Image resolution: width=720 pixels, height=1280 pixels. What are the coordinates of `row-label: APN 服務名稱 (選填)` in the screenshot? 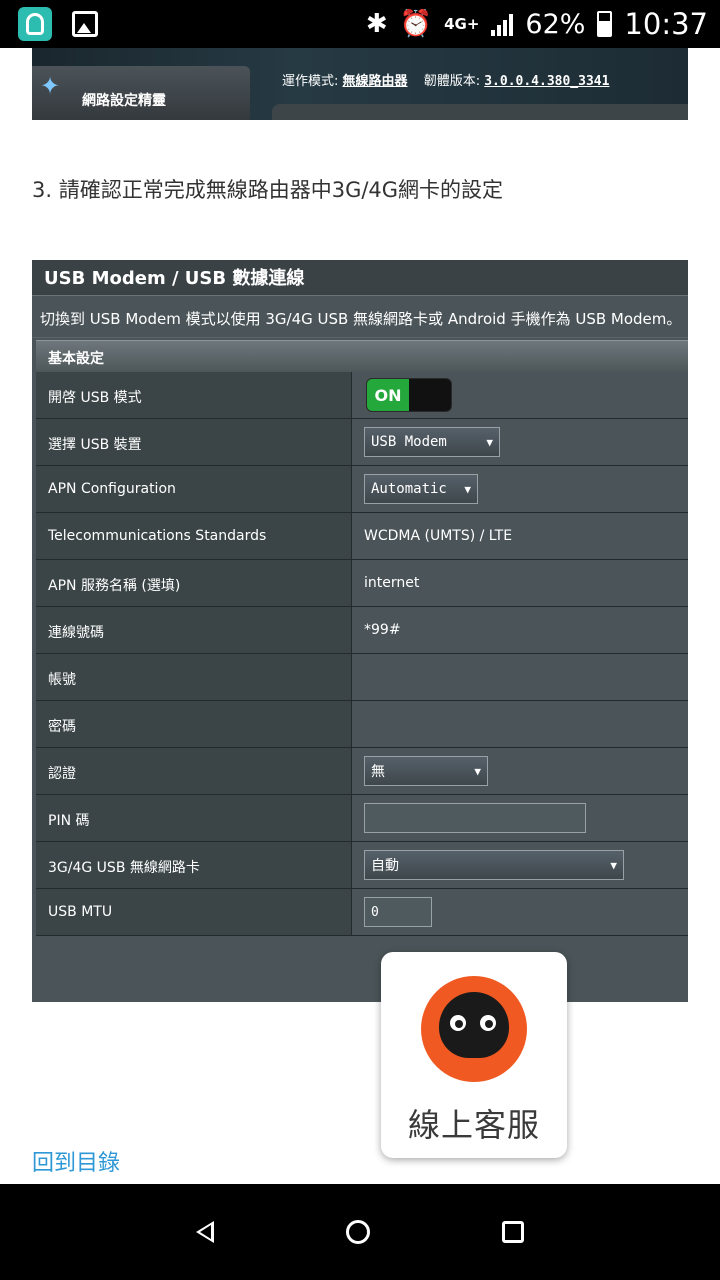 It's located at (194, 583).